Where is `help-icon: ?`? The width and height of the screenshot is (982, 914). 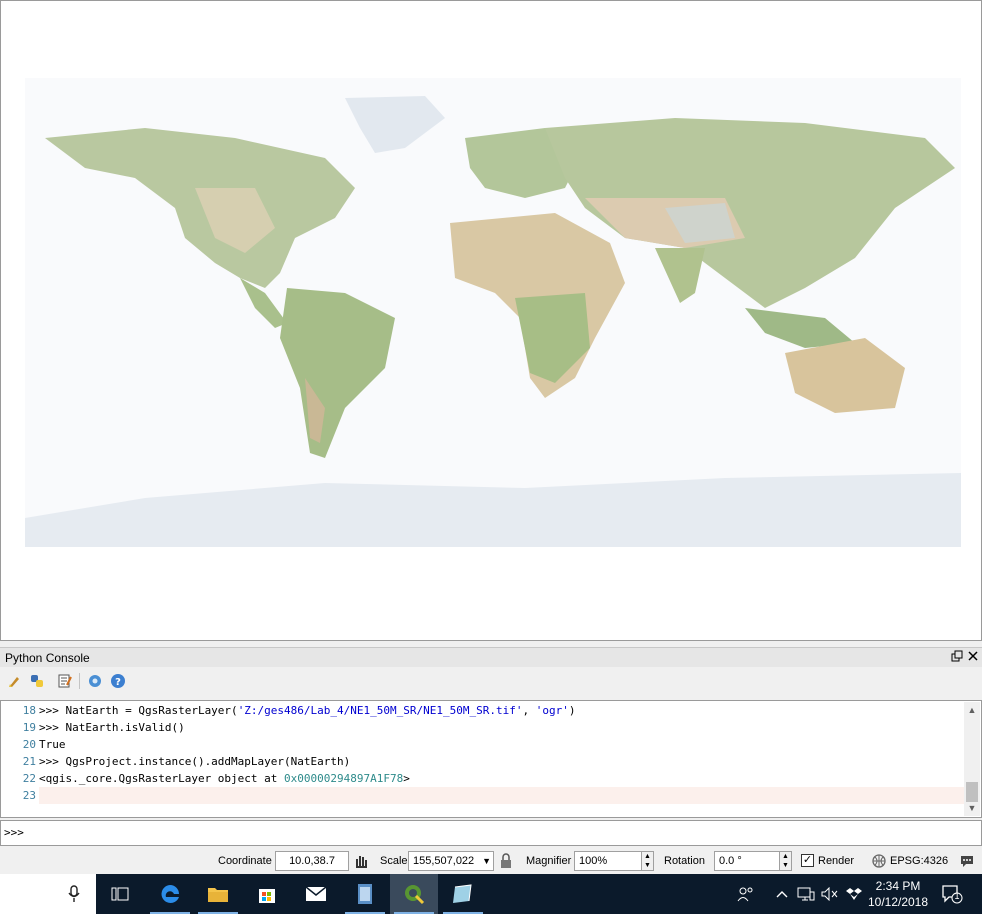
help-icon: ? is located at coordinates (118, 681).